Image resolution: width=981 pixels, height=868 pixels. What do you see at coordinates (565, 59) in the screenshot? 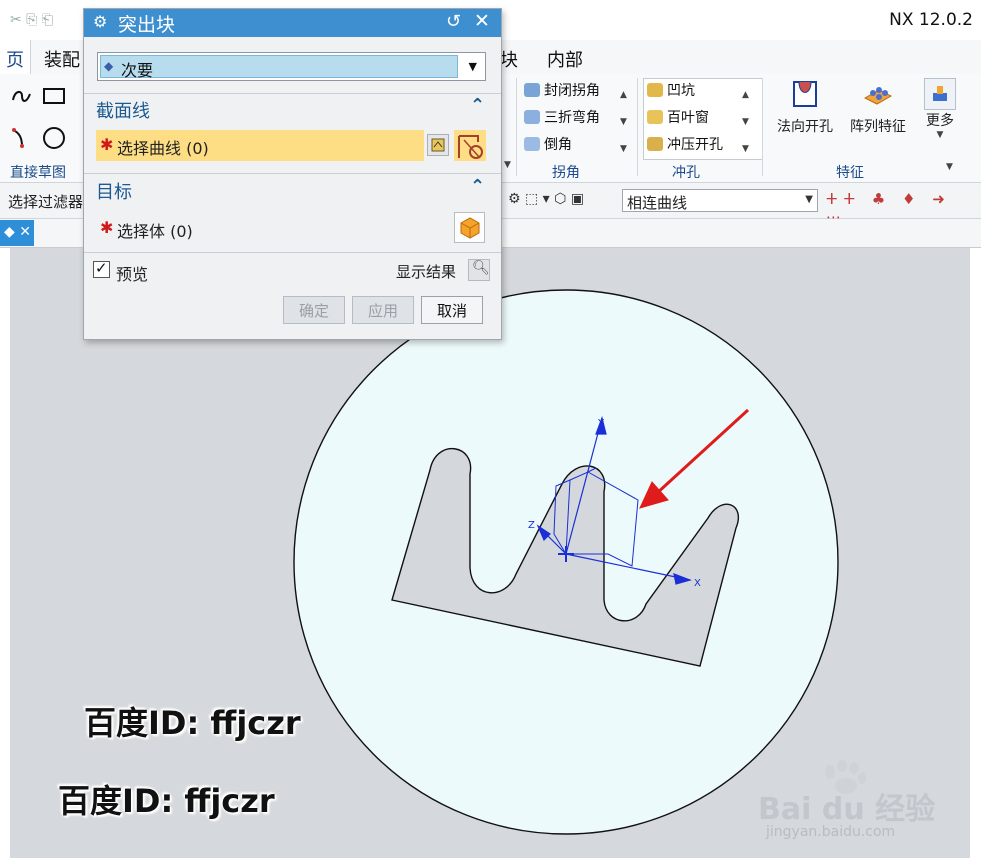
I see `menu-internal: 内部` at bounding box center [565, 59].